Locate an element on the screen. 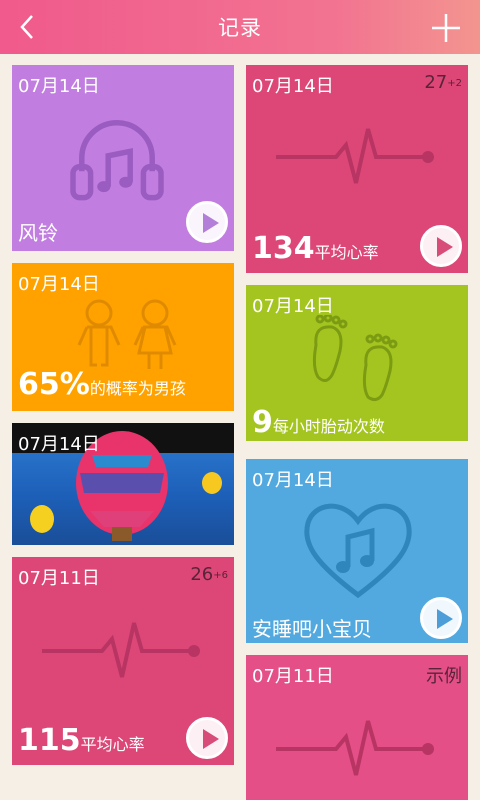  card-label: 134平均心率 is located at coordinates (315, 248).